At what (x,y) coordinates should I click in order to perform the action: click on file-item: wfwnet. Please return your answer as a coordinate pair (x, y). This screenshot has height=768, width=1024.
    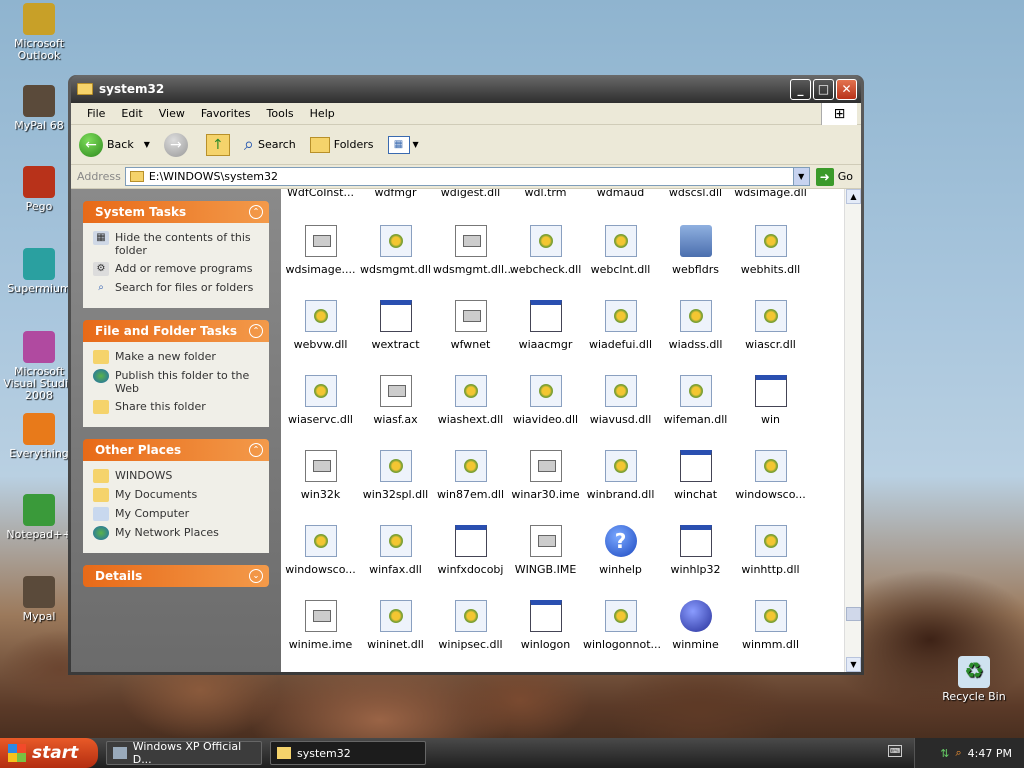
    Looking at the image, I should click on (470, 325).